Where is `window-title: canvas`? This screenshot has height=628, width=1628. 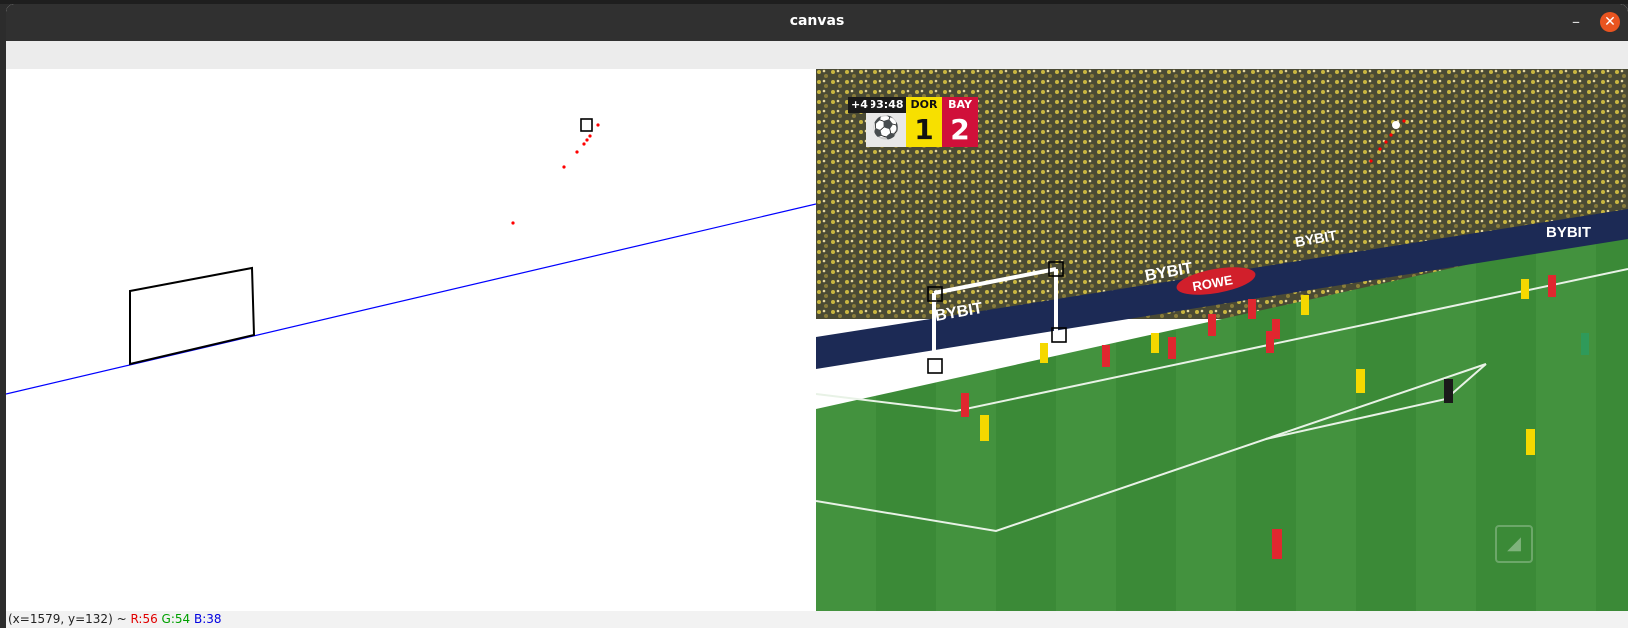 window-title: canvas is located at coordinates (817, 21).